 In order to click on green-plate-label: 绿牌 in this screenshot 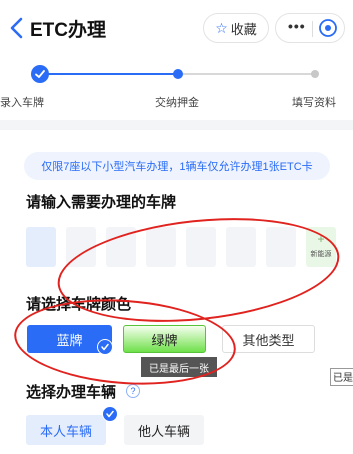, I will do `click(164, 340)`.